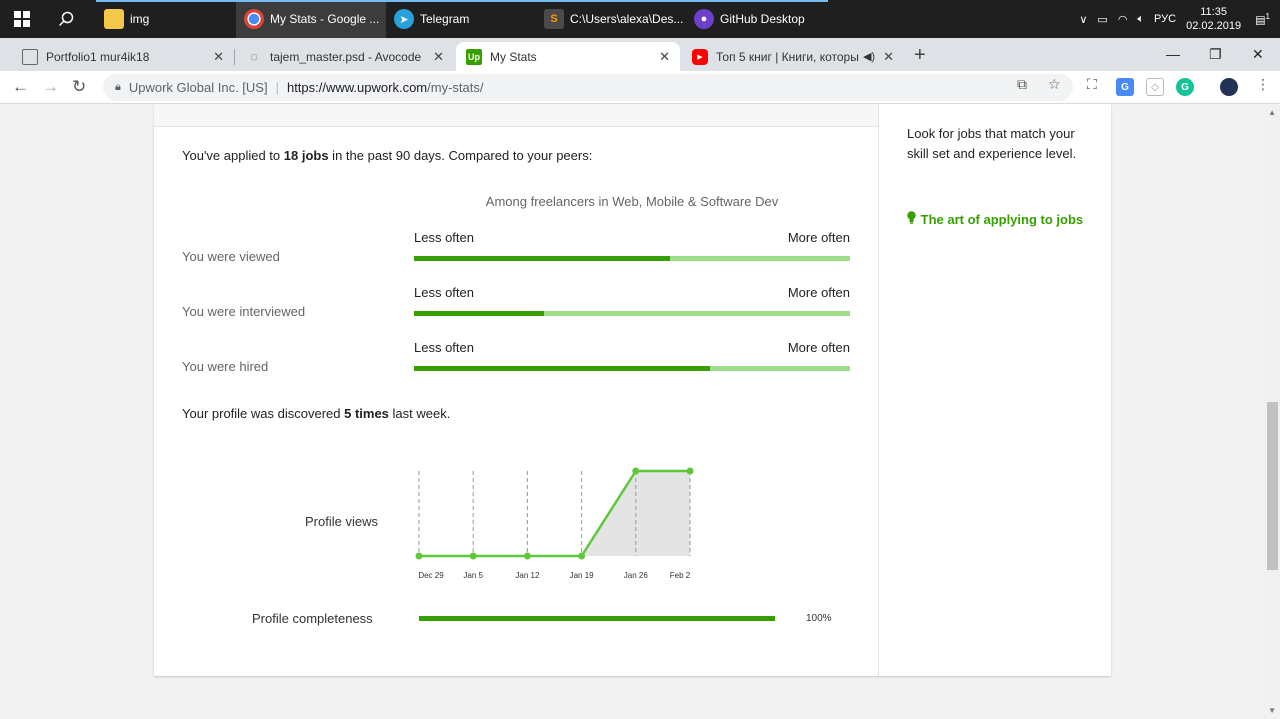 The image size is (1280, 719). What do you see at coordinates (1263, 84) in the screenshot?
I see `menu-kebab-icon: ⋮` at bounding box center [1263, 84].